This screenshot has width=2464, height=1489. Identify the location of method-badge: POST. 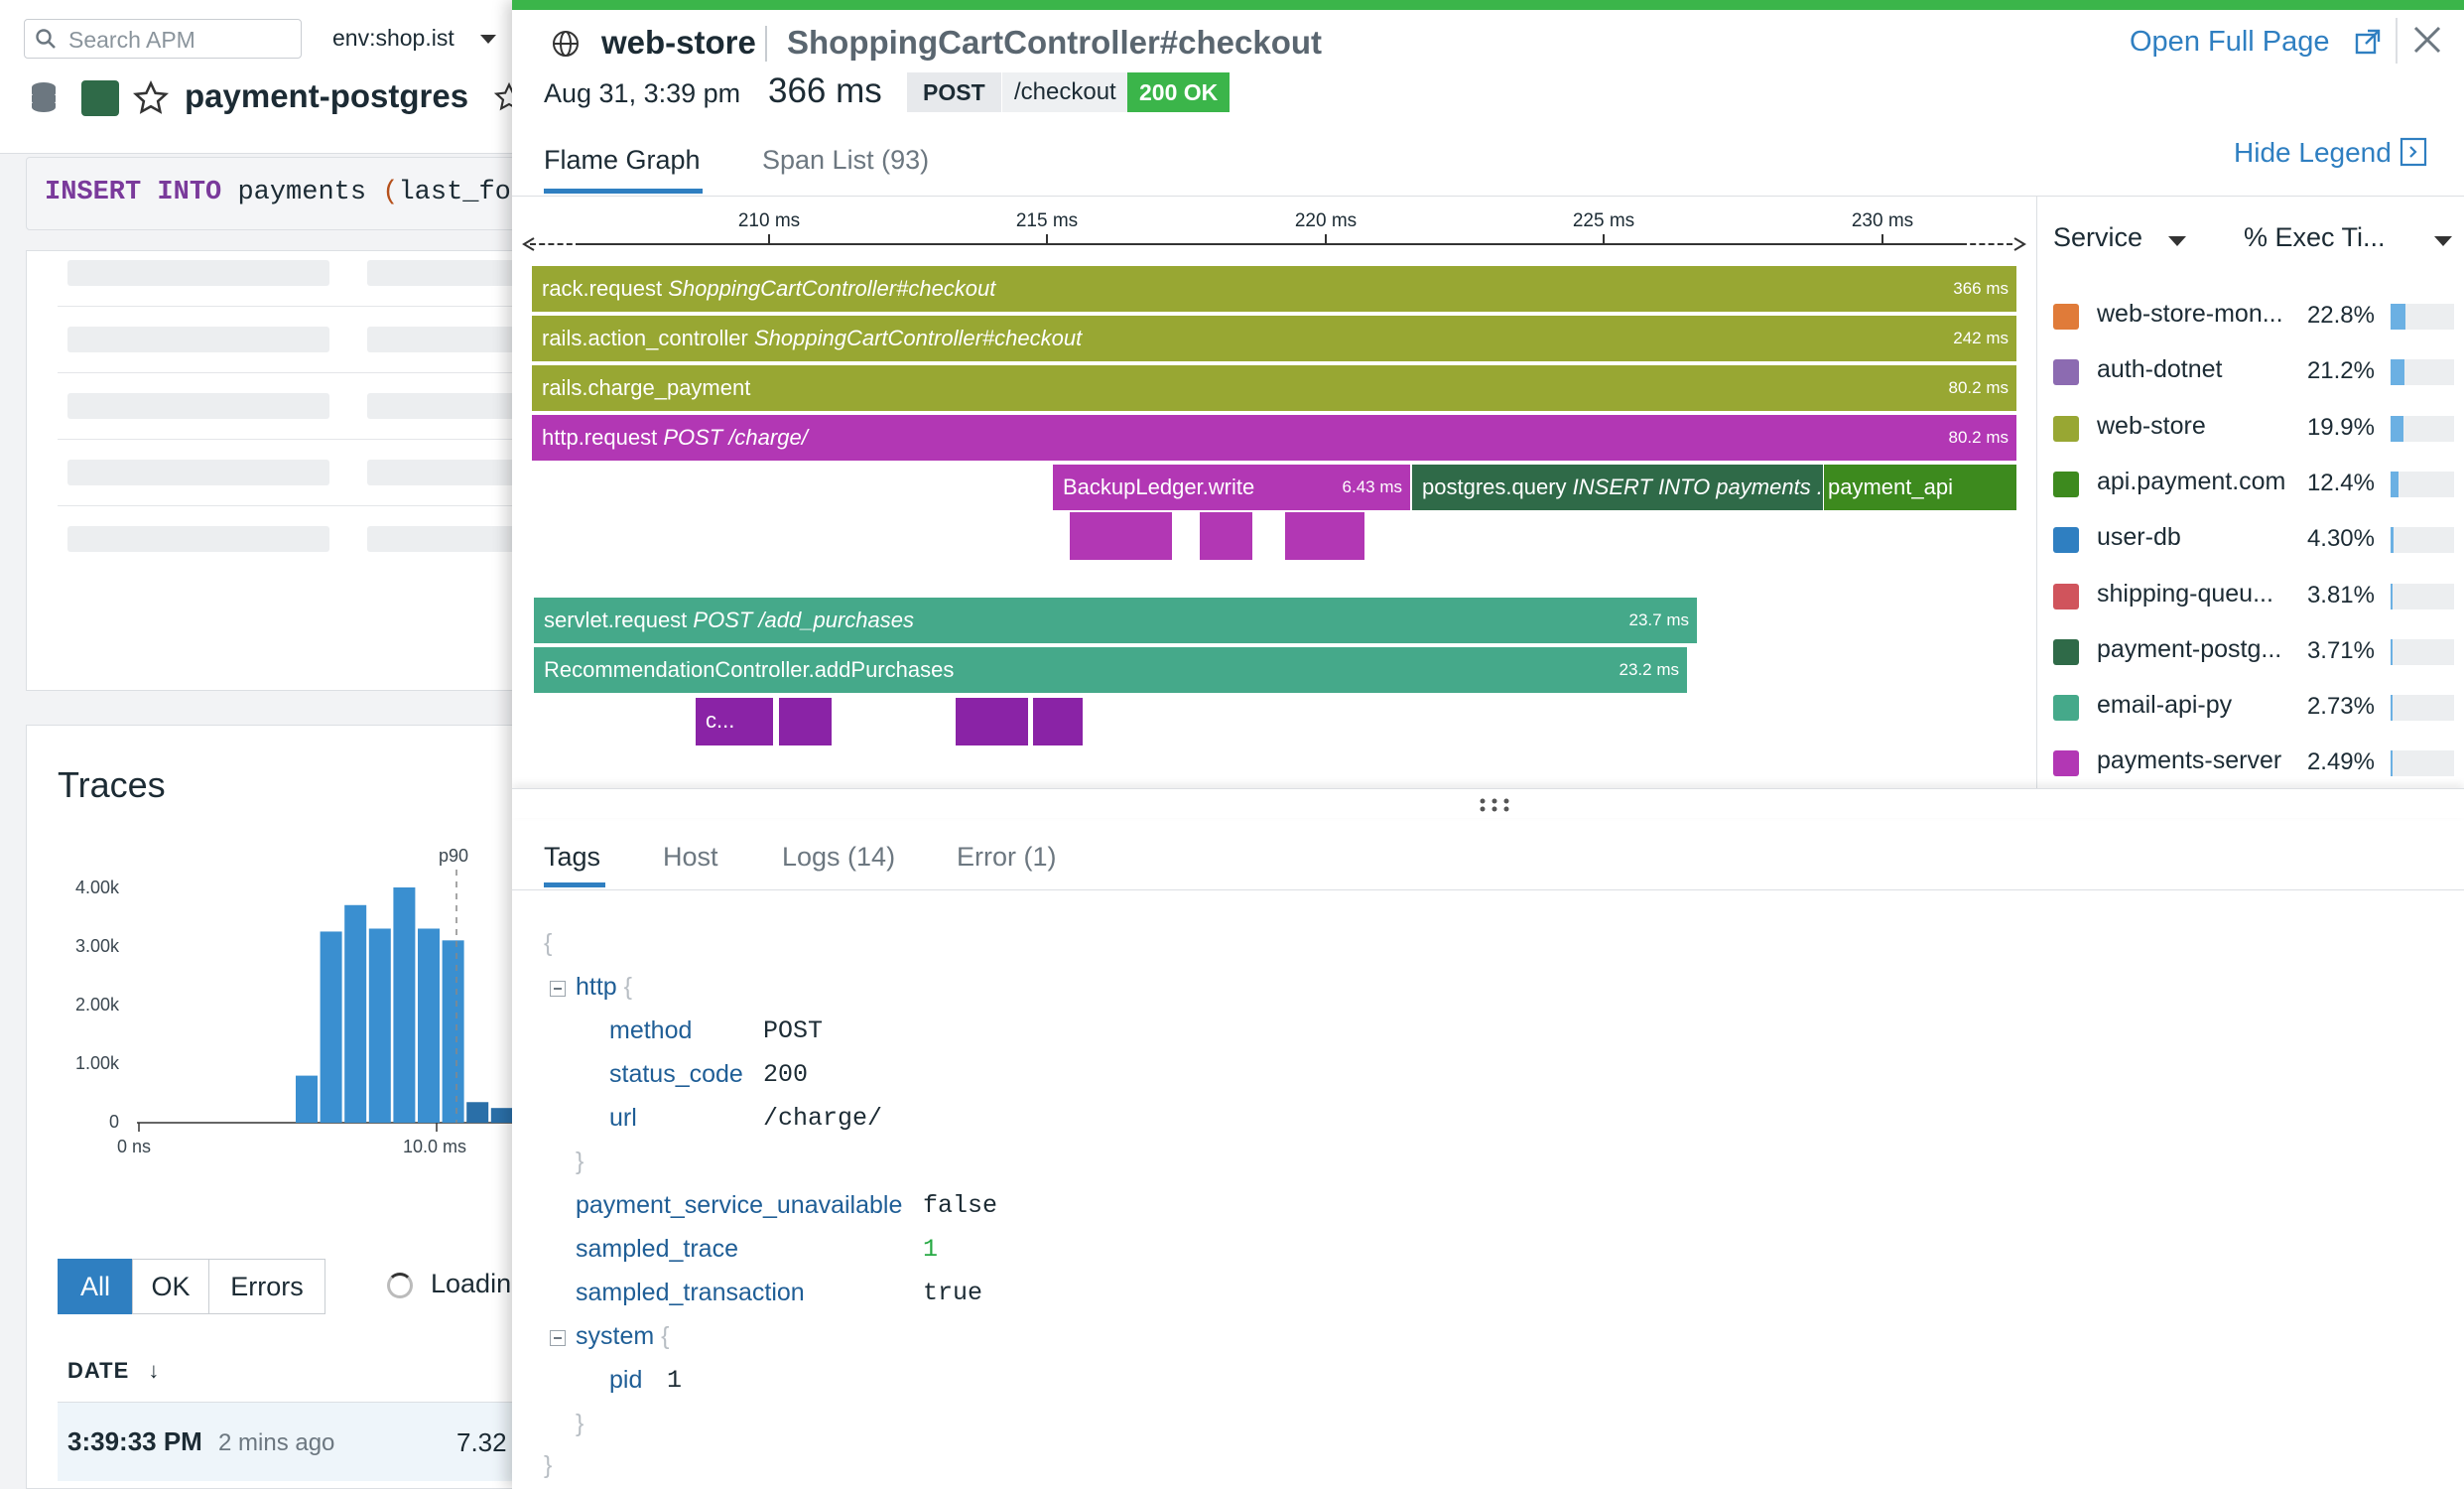
(954, 92).